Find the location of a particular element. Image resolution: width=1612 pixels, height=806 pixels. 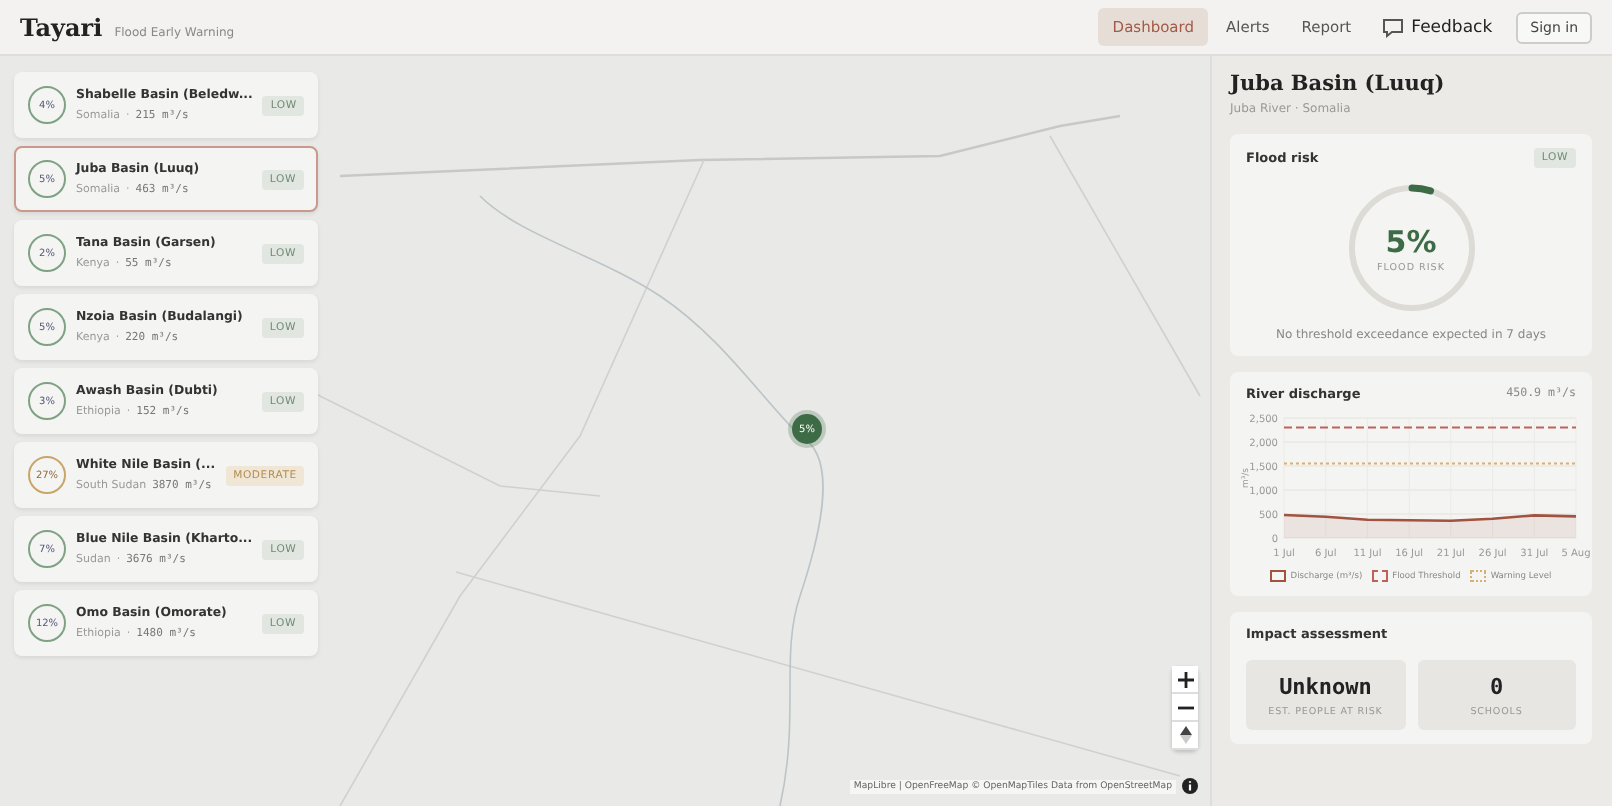

stat-value: Unknown is located at coordinates (1325, 687).